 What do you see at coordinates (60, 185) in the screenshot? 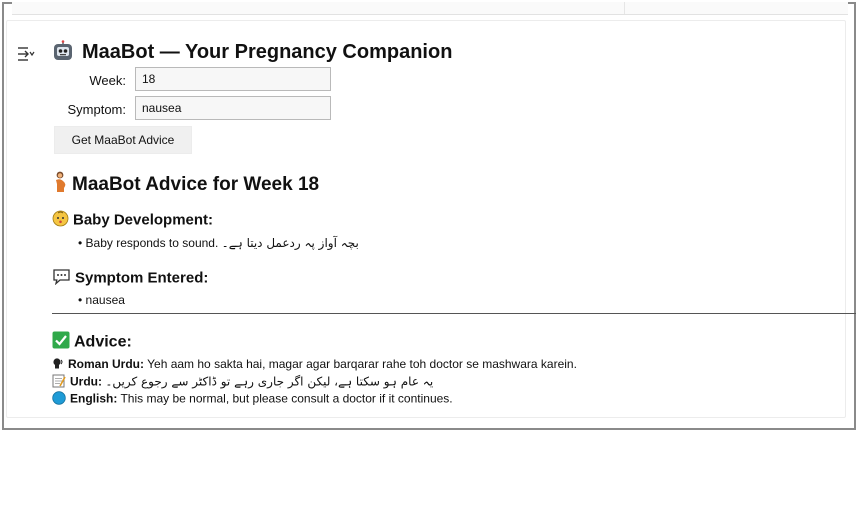
I see `pregnant-woman-icon` at bounding box center [60, 185].